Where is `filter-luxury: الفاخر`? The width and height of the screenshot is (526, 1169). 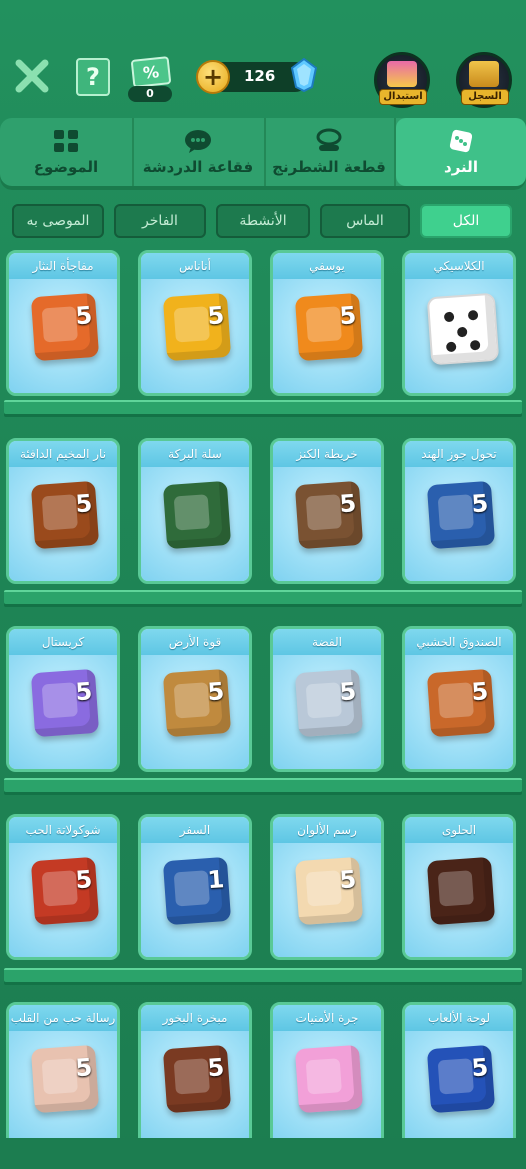 filter-luxury: الفاخر is located at coordinates (160, 221).